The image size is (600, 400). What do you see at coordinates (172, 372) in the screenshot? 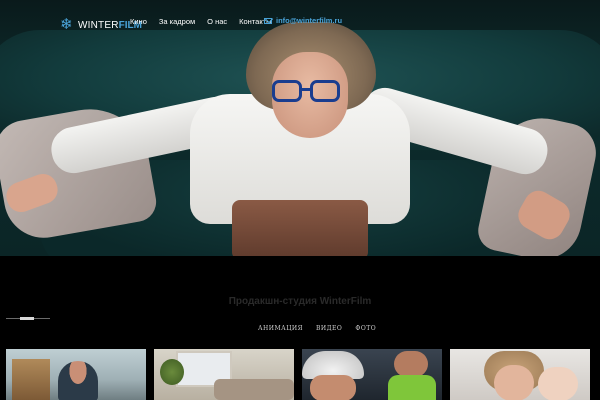
I see `thumb-plant` at bounding box center [172, 372].